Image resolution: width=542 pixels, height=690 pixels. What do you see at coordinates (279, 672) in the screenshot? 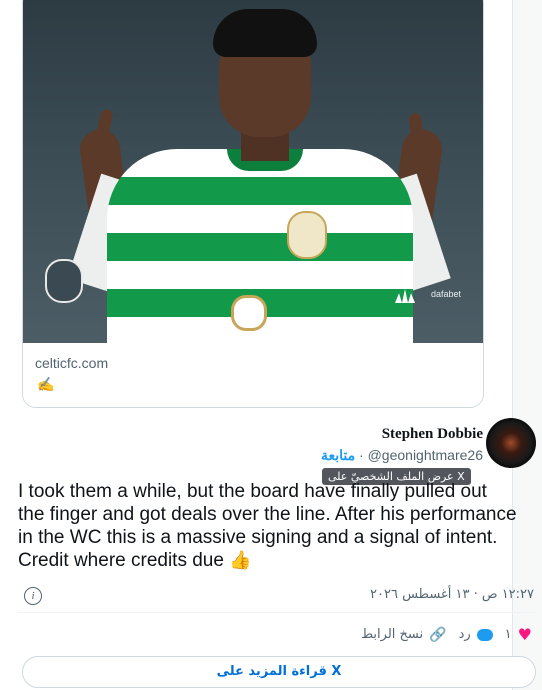
I see `read-more-on-x-button: قراءة المزيد على X` at bounding box center [279, 672].